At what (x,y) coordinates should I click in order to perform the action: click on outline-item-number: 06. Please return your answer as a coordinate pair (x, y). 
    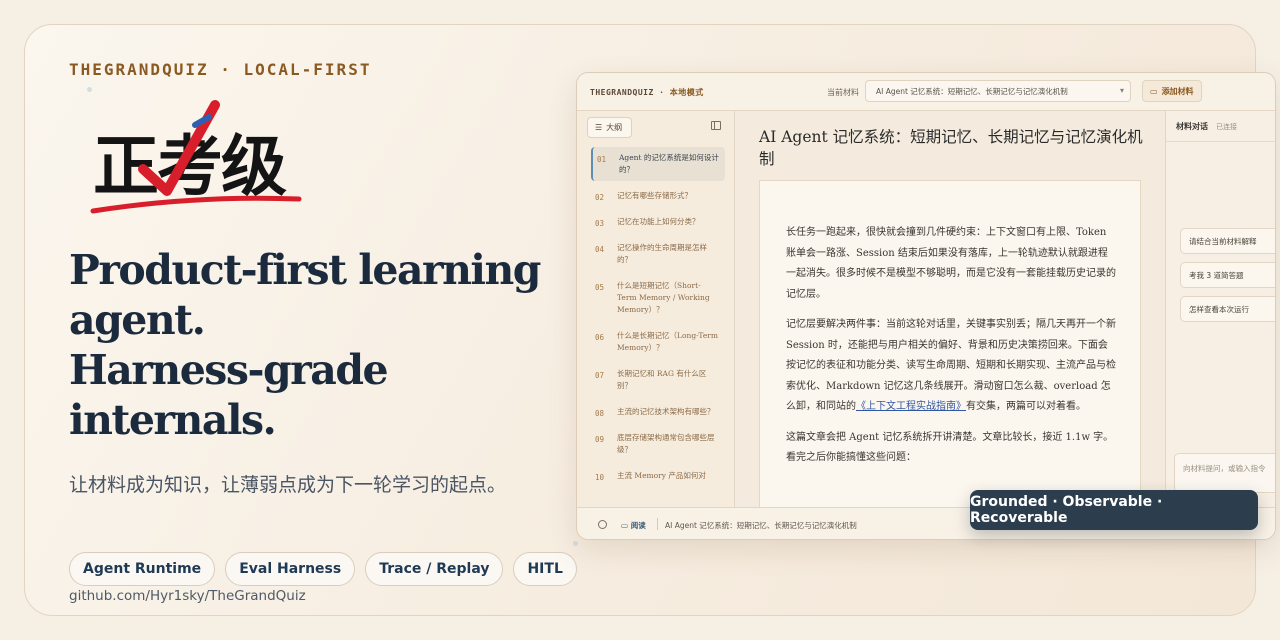
    Looking at the image, I should click on (600, 337).